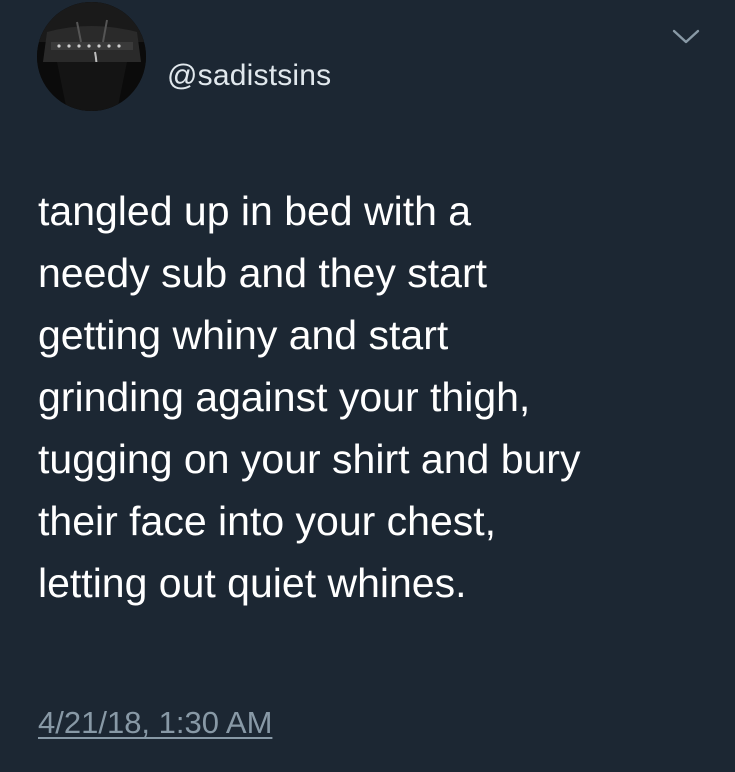 The height and width of the screenshot is (772, 735). I want to click on tweet-text-line: tugging on your shirt and bury, so click(309, 459).